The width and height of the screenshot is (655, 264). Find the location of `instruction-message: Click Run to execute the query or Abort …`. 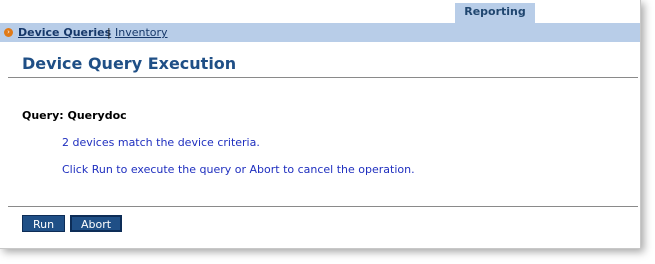

instruction-message: Click Run to execute the query or Abort … is located at coordinates (238, 169).